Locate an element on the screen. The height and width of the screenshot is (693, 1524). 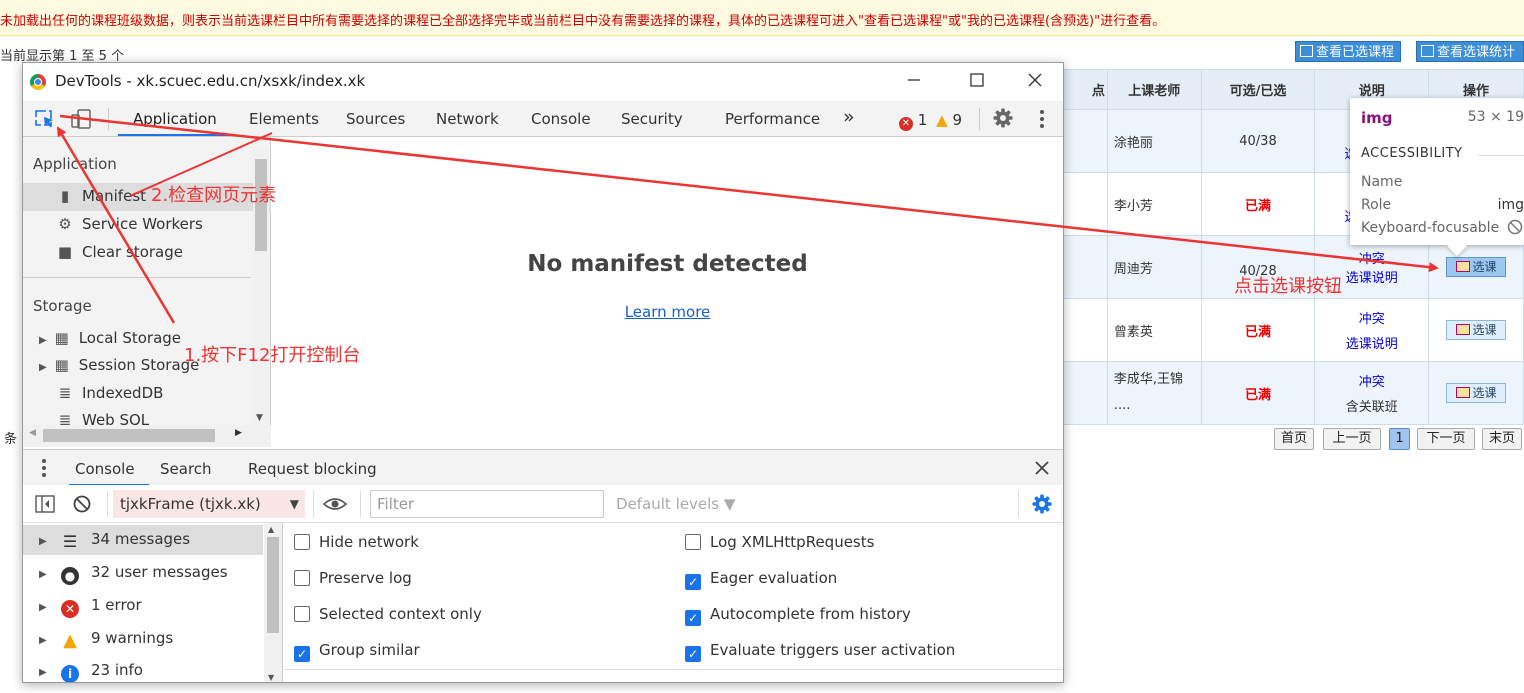
arrow-to-inspect-icon is located at coordinates (116, 225).